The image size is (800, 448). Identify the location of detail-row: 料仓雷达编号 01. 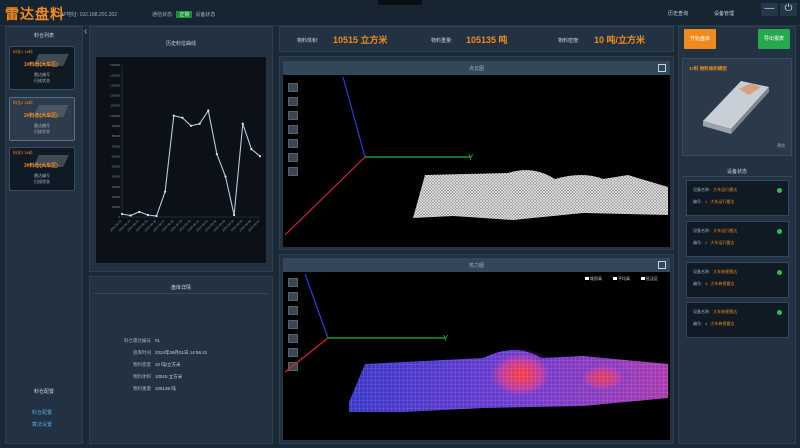
(142, 340).